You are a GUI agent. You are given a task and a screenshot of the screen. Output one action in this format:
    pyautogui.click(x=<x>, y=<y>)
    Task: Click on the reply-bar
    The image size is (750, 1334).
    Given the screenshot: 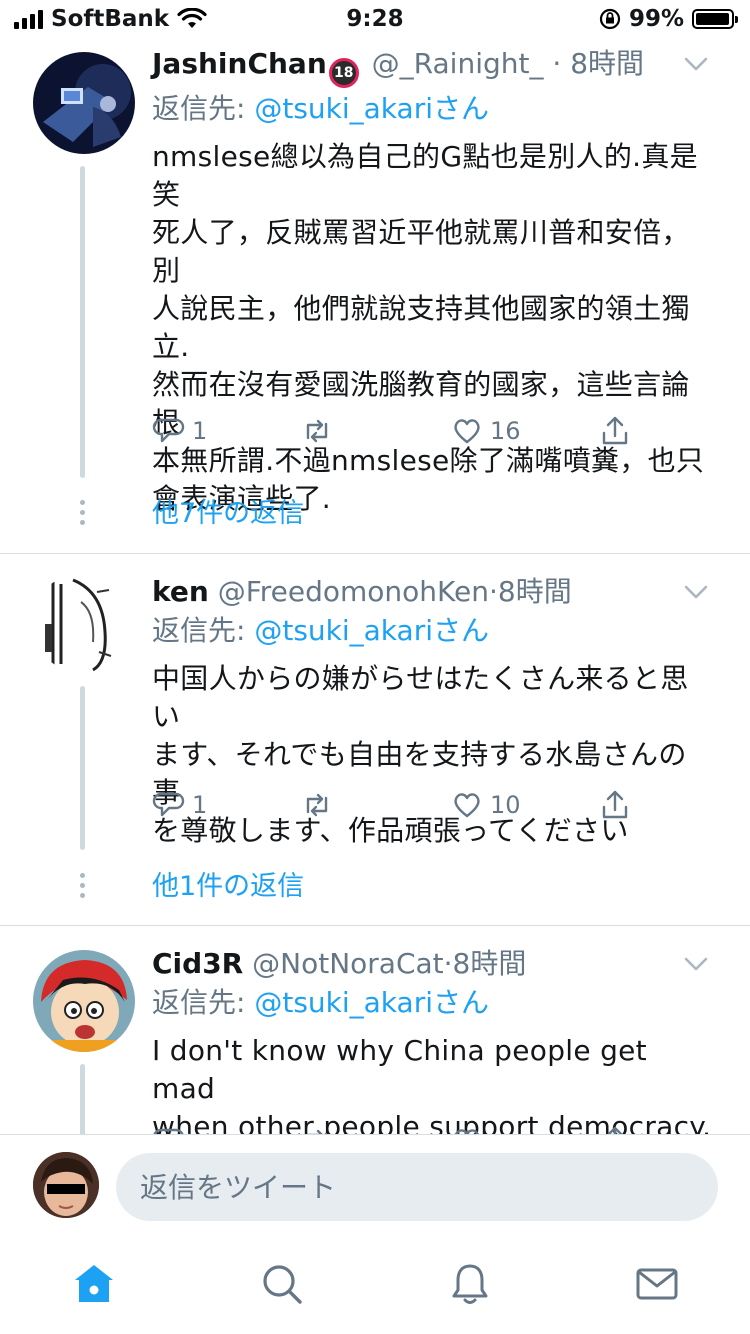 What is the action you would take?
    pyautogui.click(x=375, y=1186)
    